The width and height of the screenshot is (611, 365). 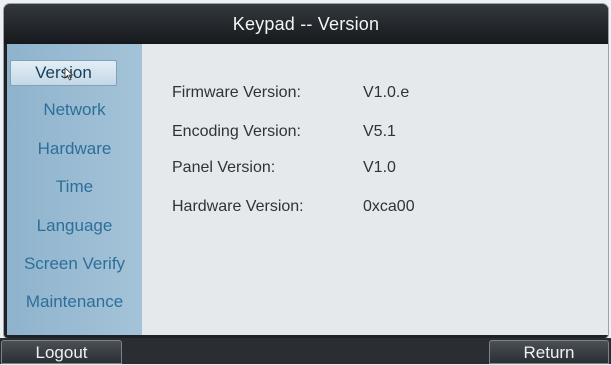 What do you see at coordinates (389, 206) in the screenshot?
I see `hardware-version-value: 0xca00` at bounding box center [389, 206].